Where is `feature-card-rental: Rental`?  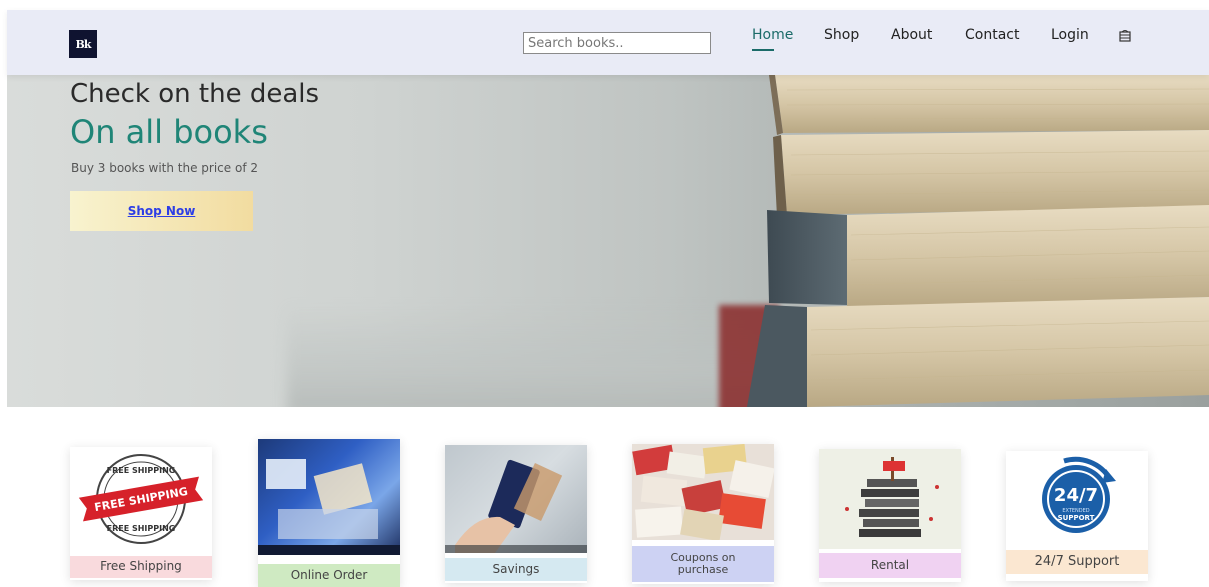 feature-card-rental: Rental is located at coordinates (890, 515).